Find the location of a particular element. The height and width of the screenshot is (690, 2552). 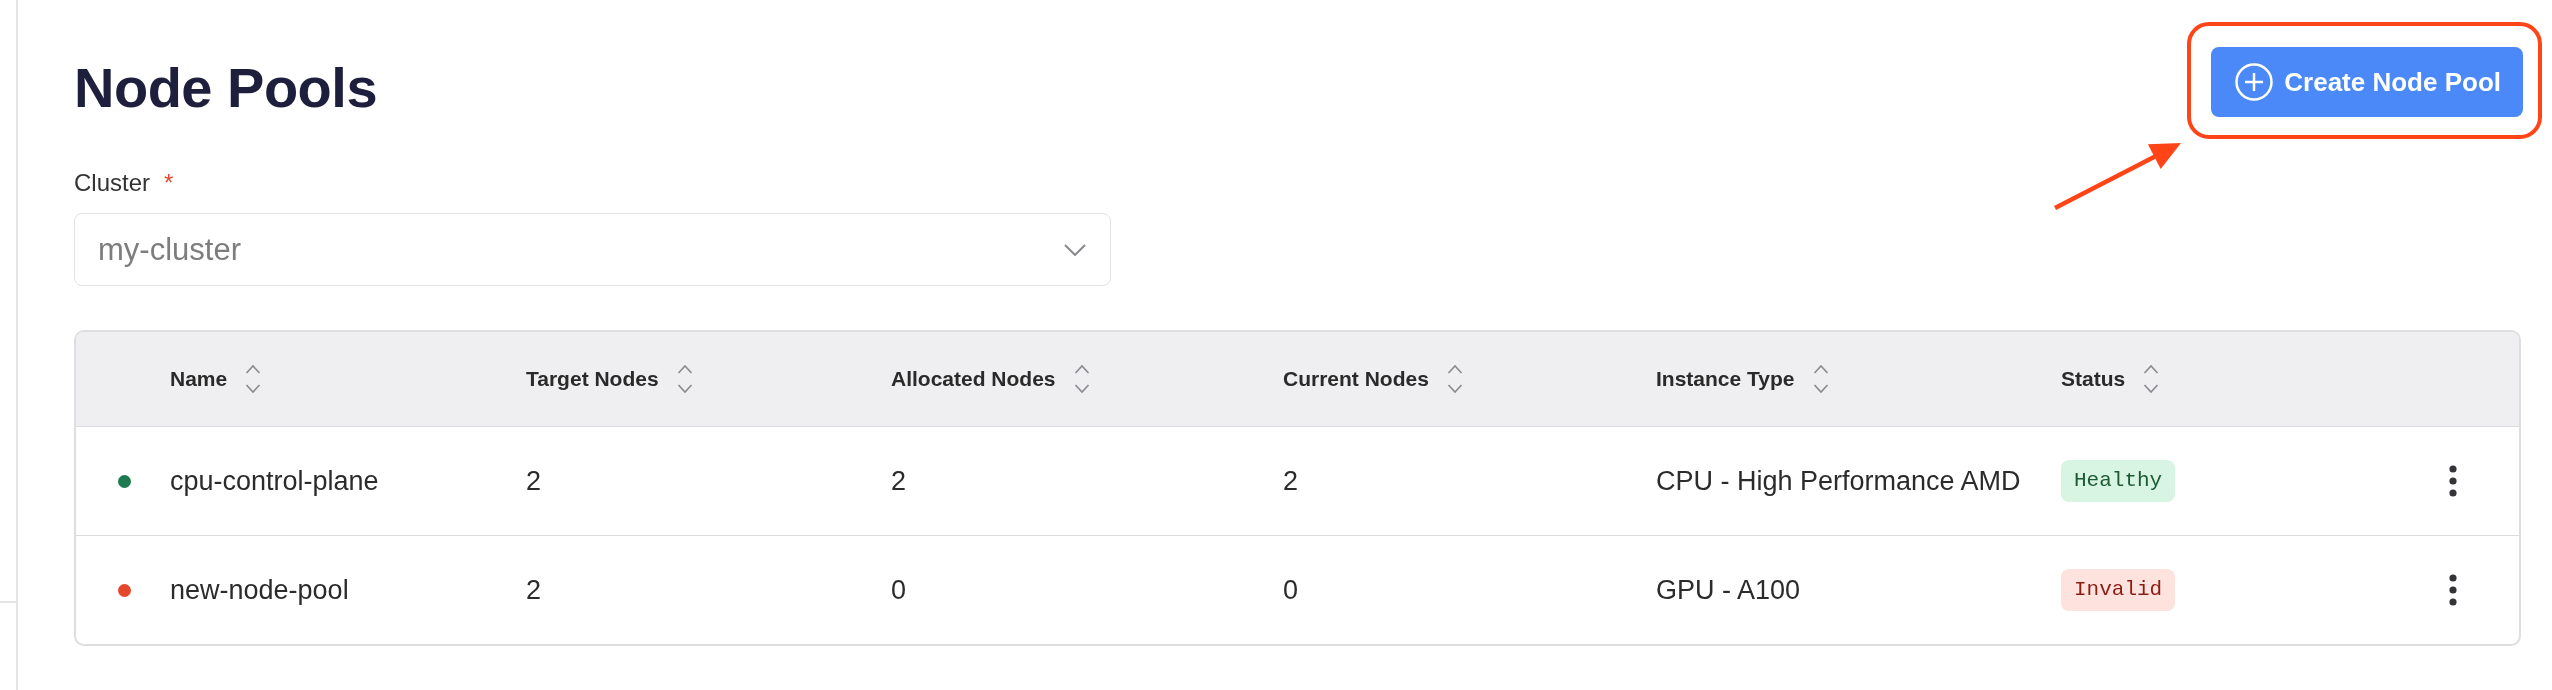

chevron-down-icon is located at coordinates (1075, 249).